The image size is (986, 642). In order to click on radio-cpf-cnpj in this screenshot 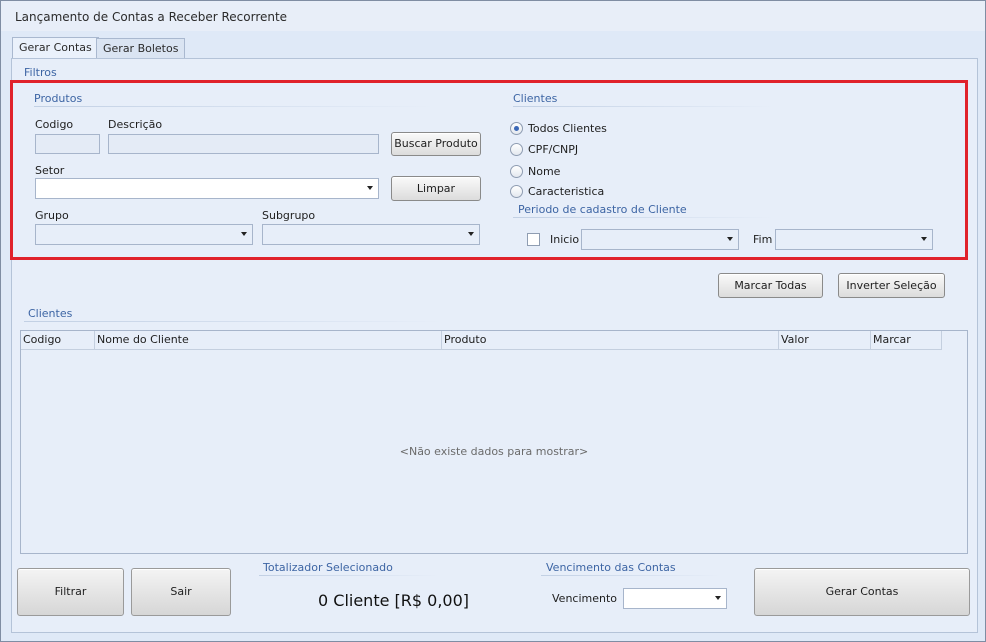, I will do `click(516, 149)`.